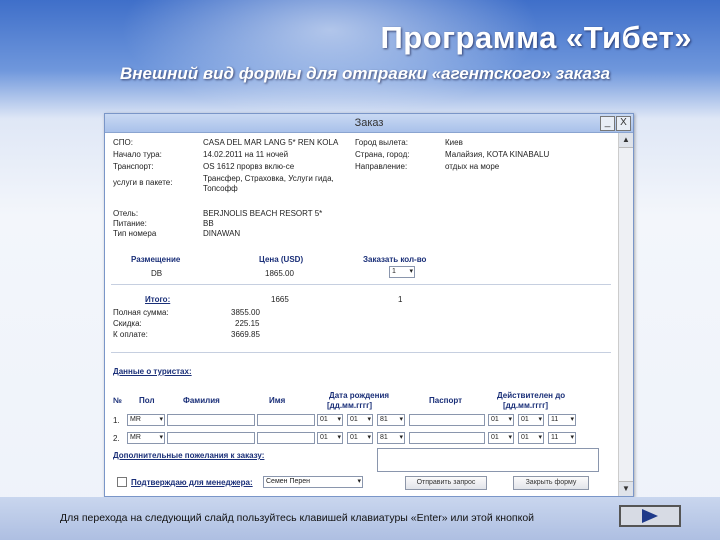 This screenshot has height=540, width=720. I want to click on placement-value: DB, so click(157, 273).